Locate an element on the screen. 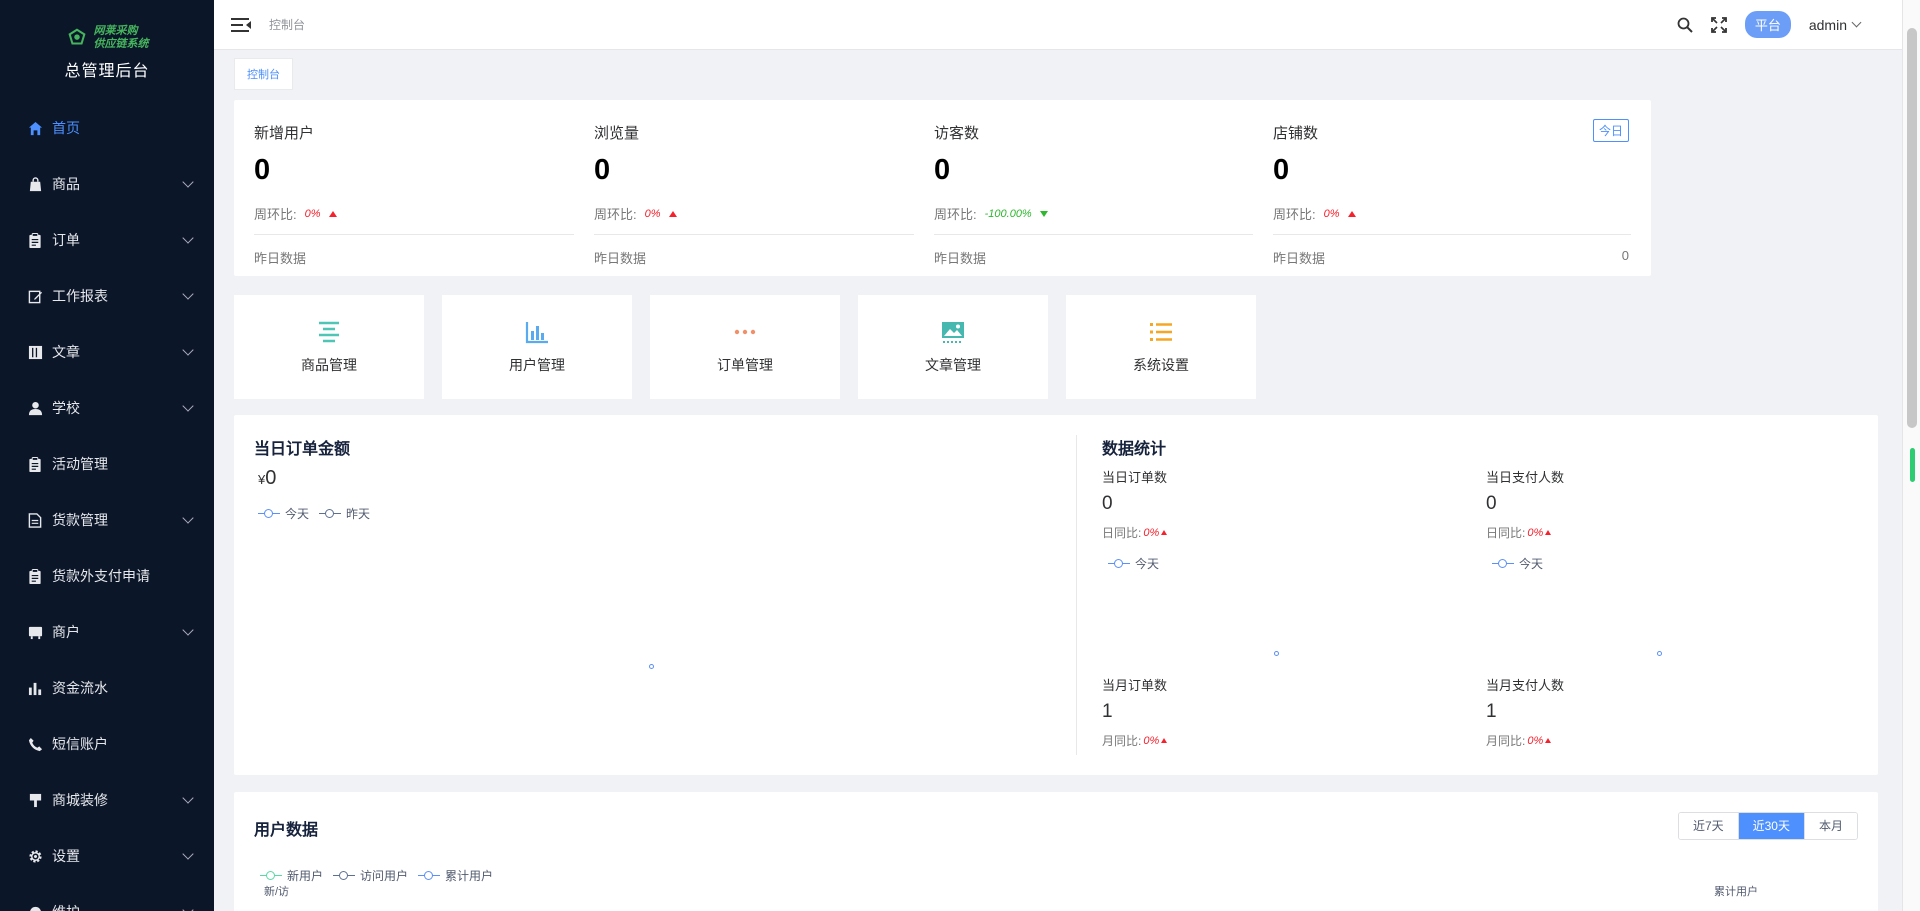 The image size is (1920, 911). shortcut-2: 订单管理 is located at coordinates (745, 347).